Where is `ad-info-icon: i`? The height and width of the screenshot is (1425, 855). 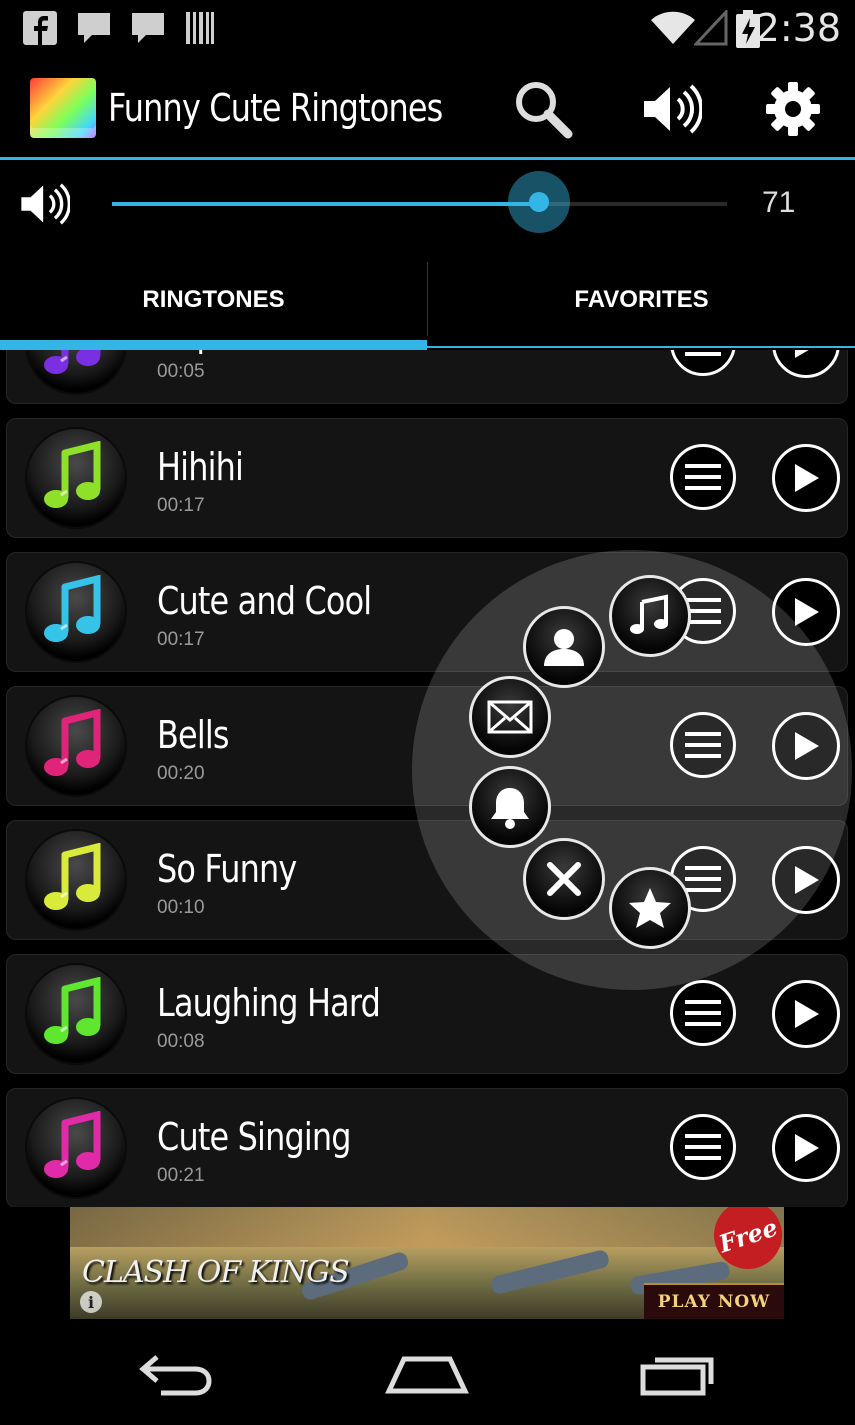
ad-info-icon: i is located at coordinates (91, 1302).